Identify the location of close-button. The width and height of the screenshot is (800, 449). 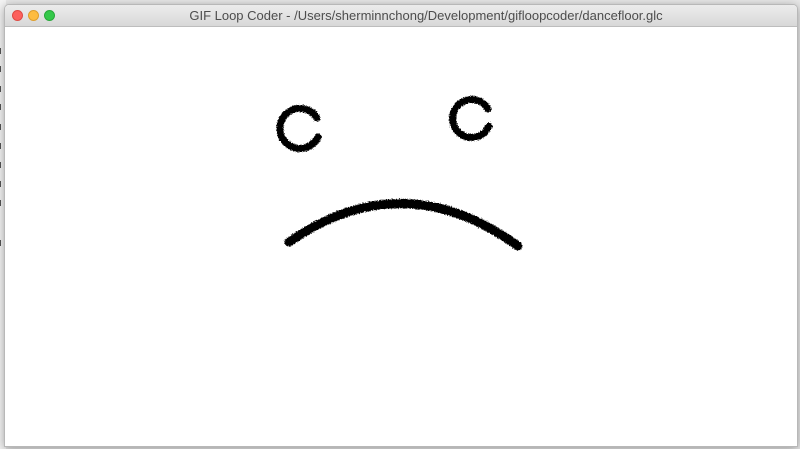
(17, 15).